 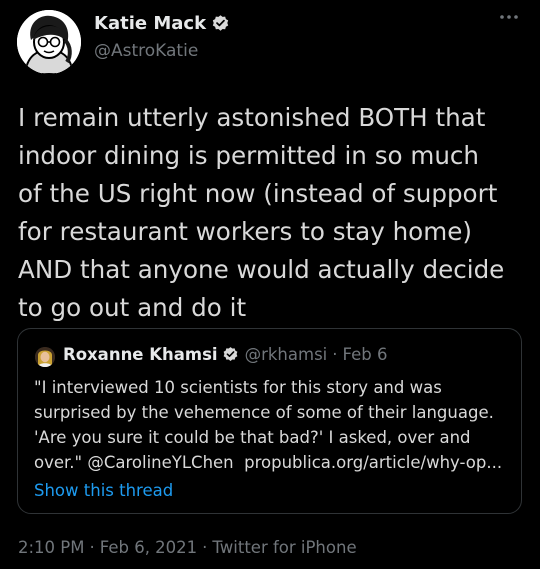 What do you see at coordinates (148, 547) in the screenshot?
I see `tweet-date: Feb 6, 2021` at bounding box center [148, 547].